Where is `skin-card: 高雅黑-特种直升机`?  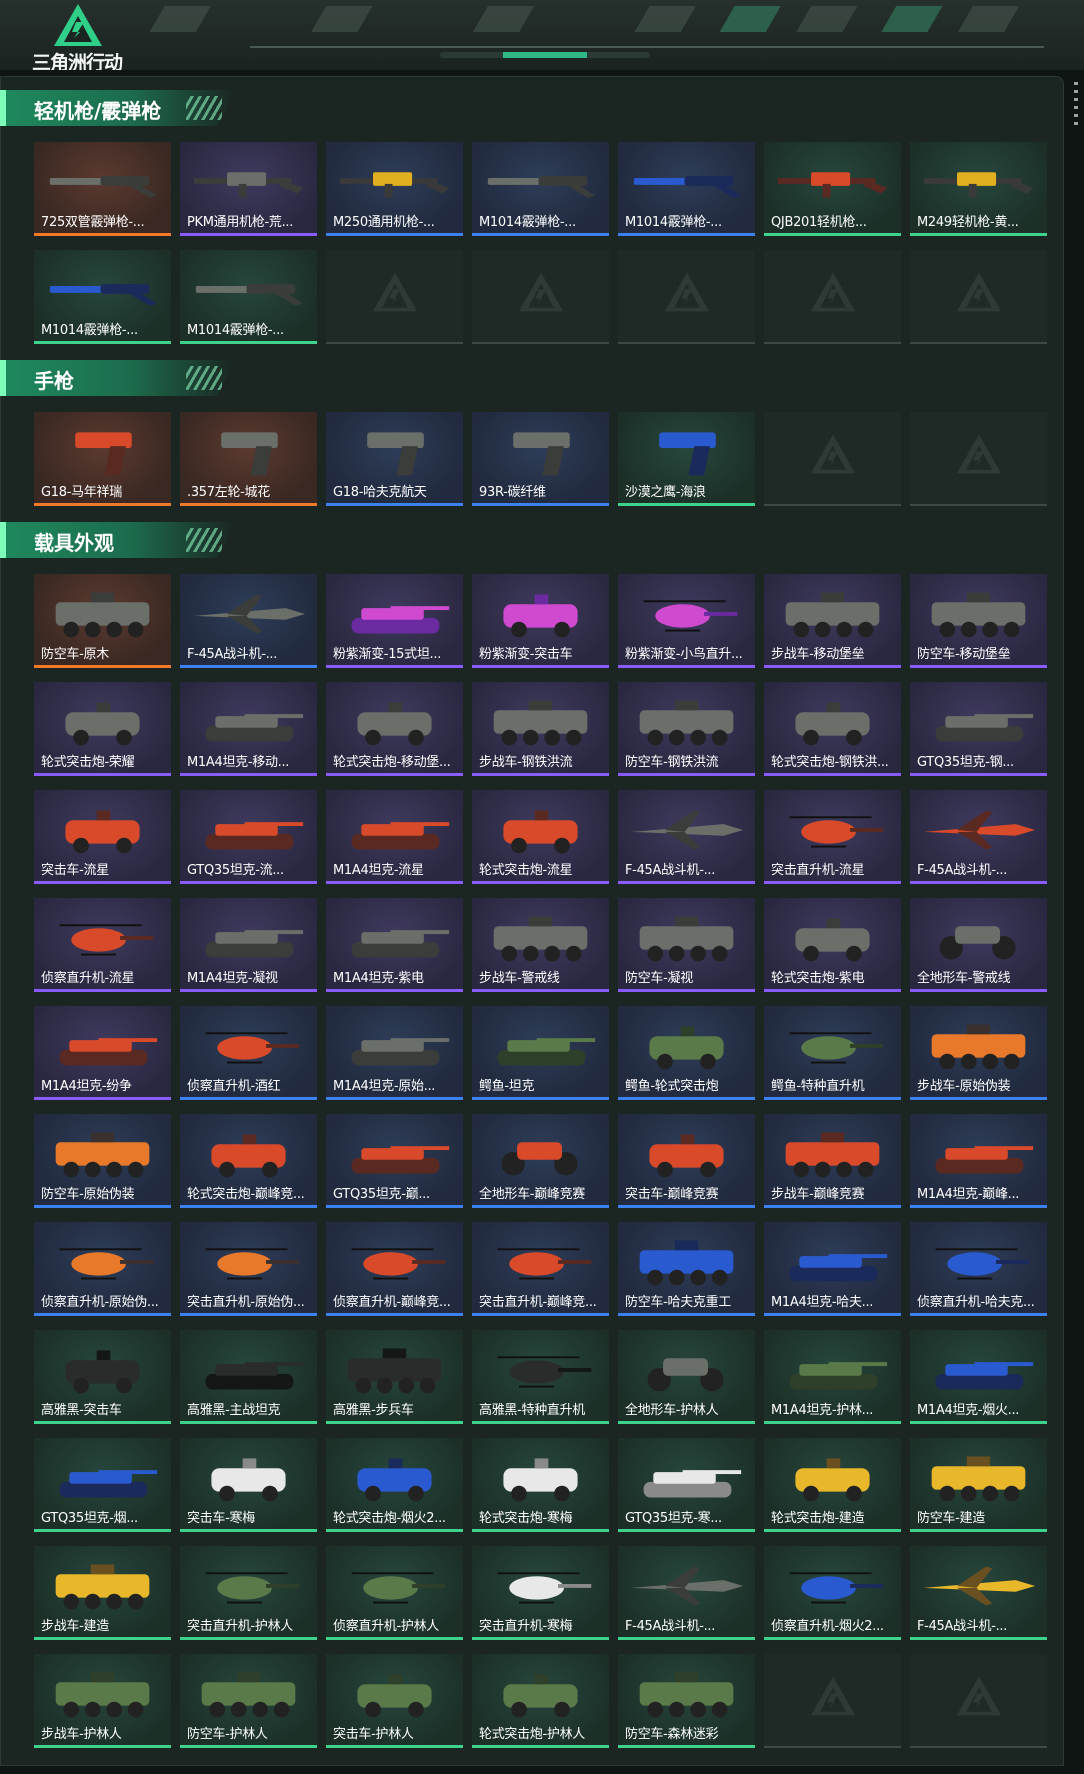
skin-card: 高雅黑-特种直升机 is located at coordinates (540, 1377).